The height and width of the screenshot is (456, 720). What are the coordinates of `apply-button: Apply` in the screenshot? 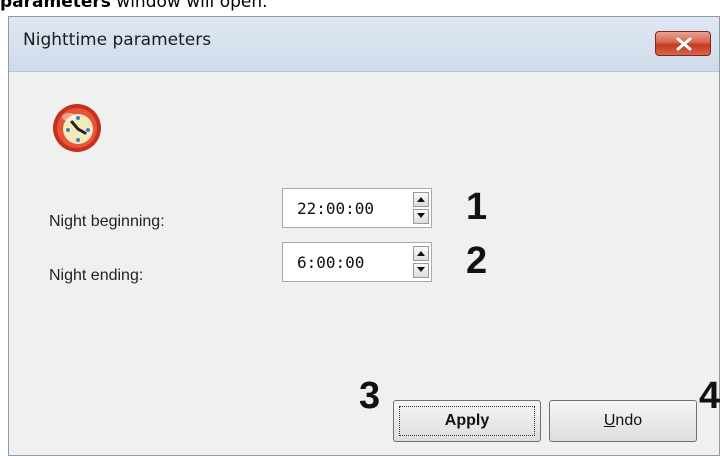 It's located at (467, 421).